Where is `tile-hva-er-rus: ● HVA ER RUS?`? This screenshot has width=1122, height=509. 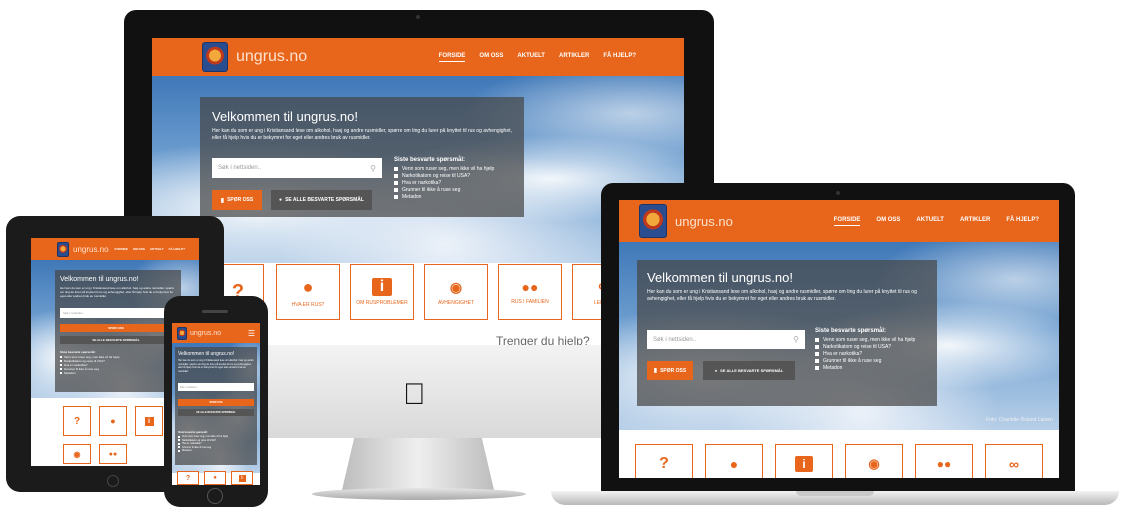
tile-hva-er-rus: ● HVA ER RUS? is located at coordinates (308, 292).